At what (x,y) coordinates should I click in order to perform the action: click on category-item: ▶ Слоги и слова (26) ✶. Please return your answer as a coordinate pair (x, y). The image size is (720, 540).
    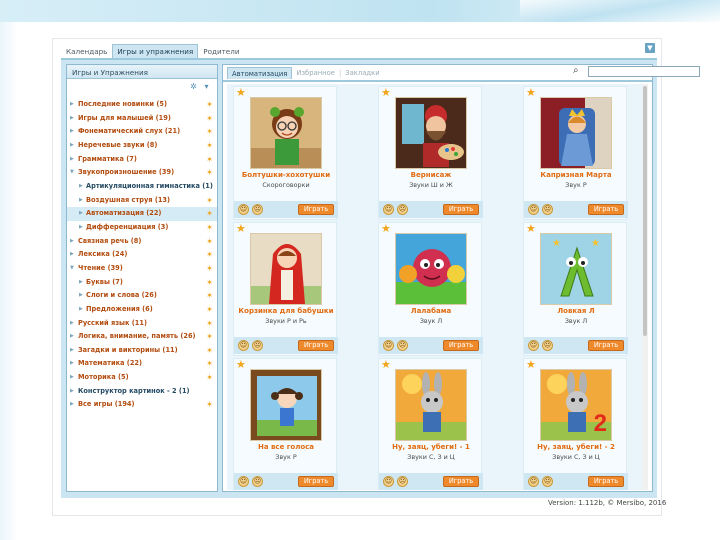
    Looking at the image, I should click on (142, 296).